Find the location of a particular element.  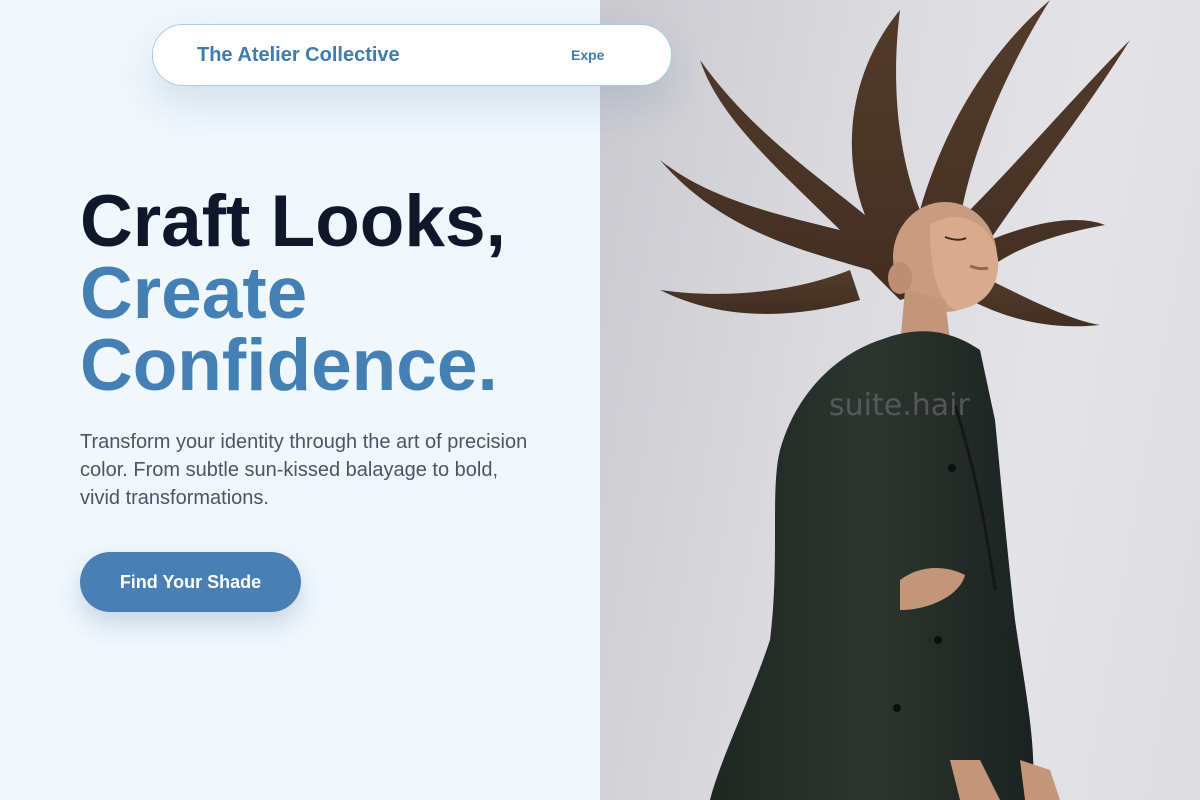

hero-title-line3: Confidence. is located at coordinates (289, 365).